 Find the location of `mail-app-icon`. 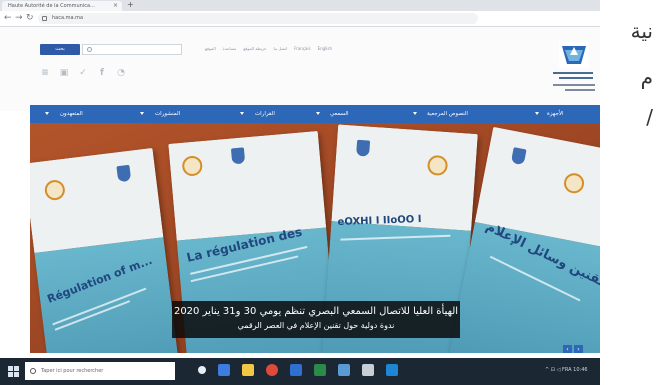

mail-app-icon is located at coordinates (344, 370).